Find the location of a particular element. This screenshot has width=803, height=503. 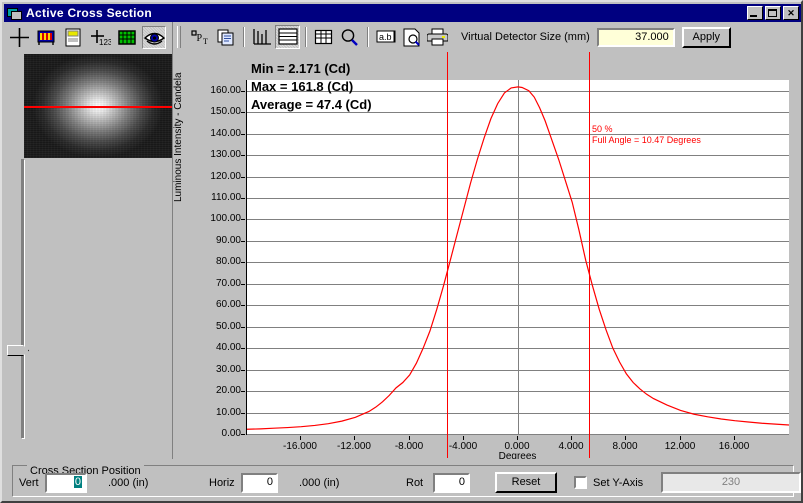

y-tick-label: 50.00 is located at coordinates (228, 326).